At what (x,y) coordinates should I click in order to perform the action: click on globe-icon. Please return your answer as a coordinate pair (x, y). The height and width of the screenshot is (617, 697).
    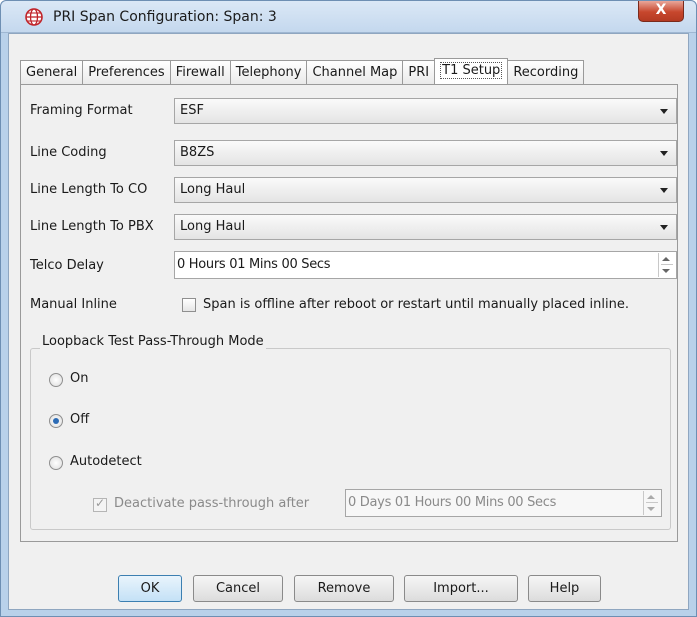
    Looking at the image, I should click on (34, 17).